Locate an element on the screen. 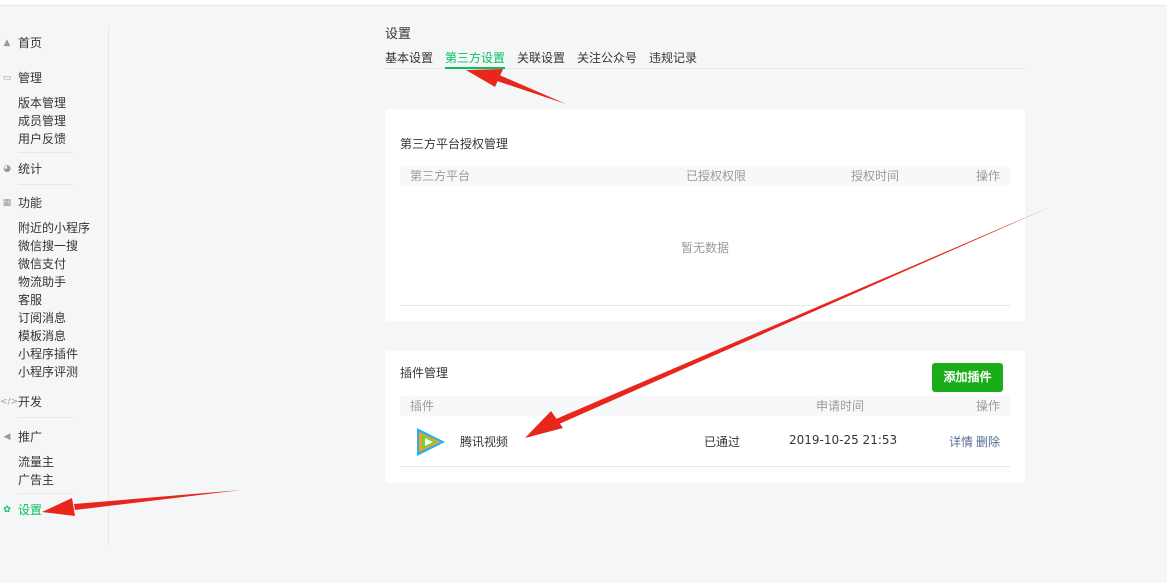 This screenshot has height=583, width=1167. tab-violations: 违规记录 is located at coordinates (673, 58).